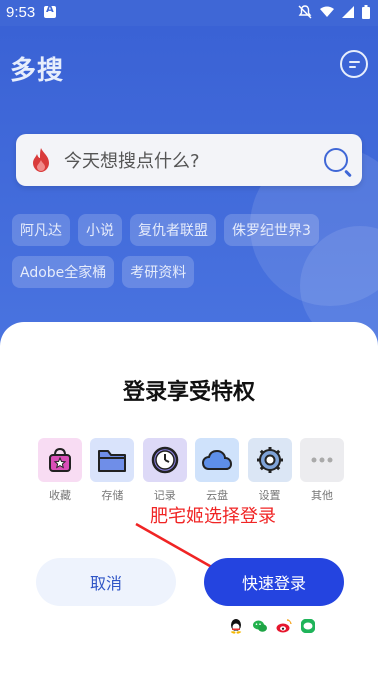 The height and width of the screenshot is (690, 378). What do you see at coordinates (60, 495) in the screenshot?
I see `perk-label: 收藏` at bounding box center [60, 495].